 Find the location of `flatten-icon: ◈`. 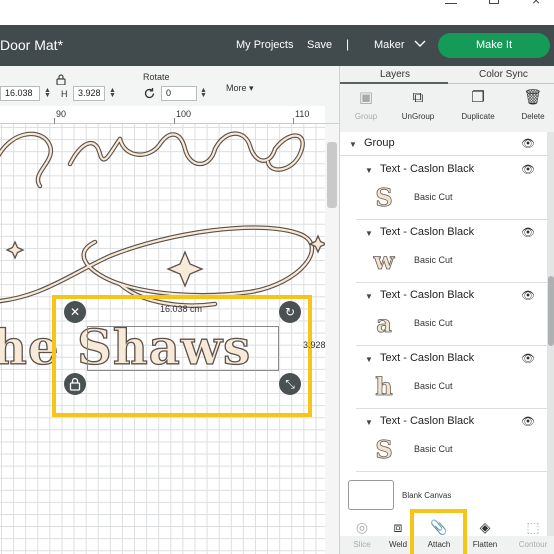

flatten-icon: ◈ is located at coordinates (485, 527).